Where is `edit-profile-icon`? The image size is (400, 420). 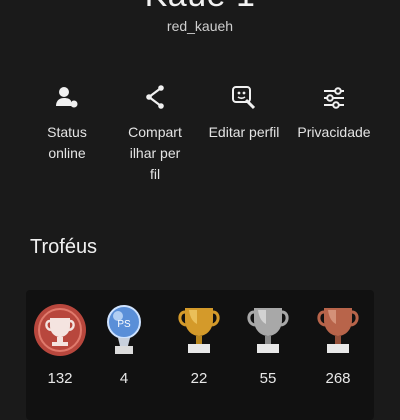
edit-profile-icon is located at coordinates (244, 98).